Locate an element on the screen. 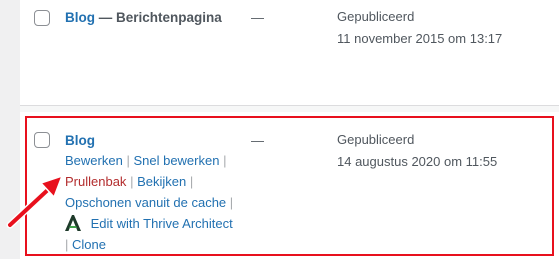  publish-date: 11 november 2015 om 13:17 is located at coordinates (420, 38).